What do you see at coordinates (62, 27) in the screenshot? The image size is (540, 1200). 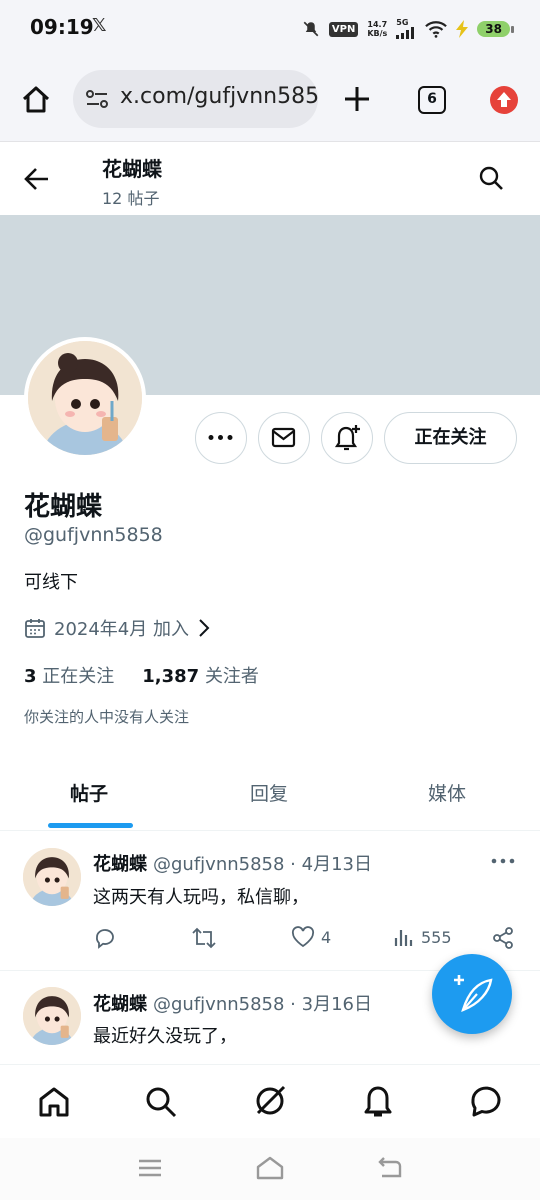 I see `status-time: 09:19` at bounding box center [62, 27].